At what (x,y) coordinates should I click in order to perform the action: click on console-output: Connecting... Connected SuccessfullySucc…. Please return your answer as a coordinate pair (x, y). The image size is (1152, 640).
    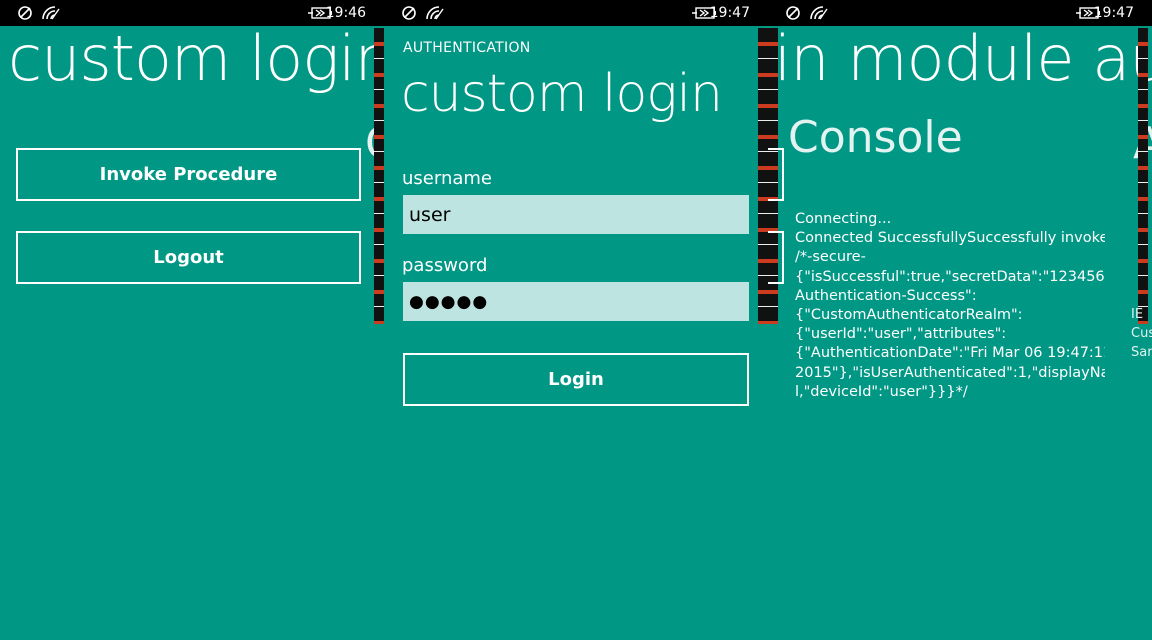
    Looking at the image, I should click on (950, 306).